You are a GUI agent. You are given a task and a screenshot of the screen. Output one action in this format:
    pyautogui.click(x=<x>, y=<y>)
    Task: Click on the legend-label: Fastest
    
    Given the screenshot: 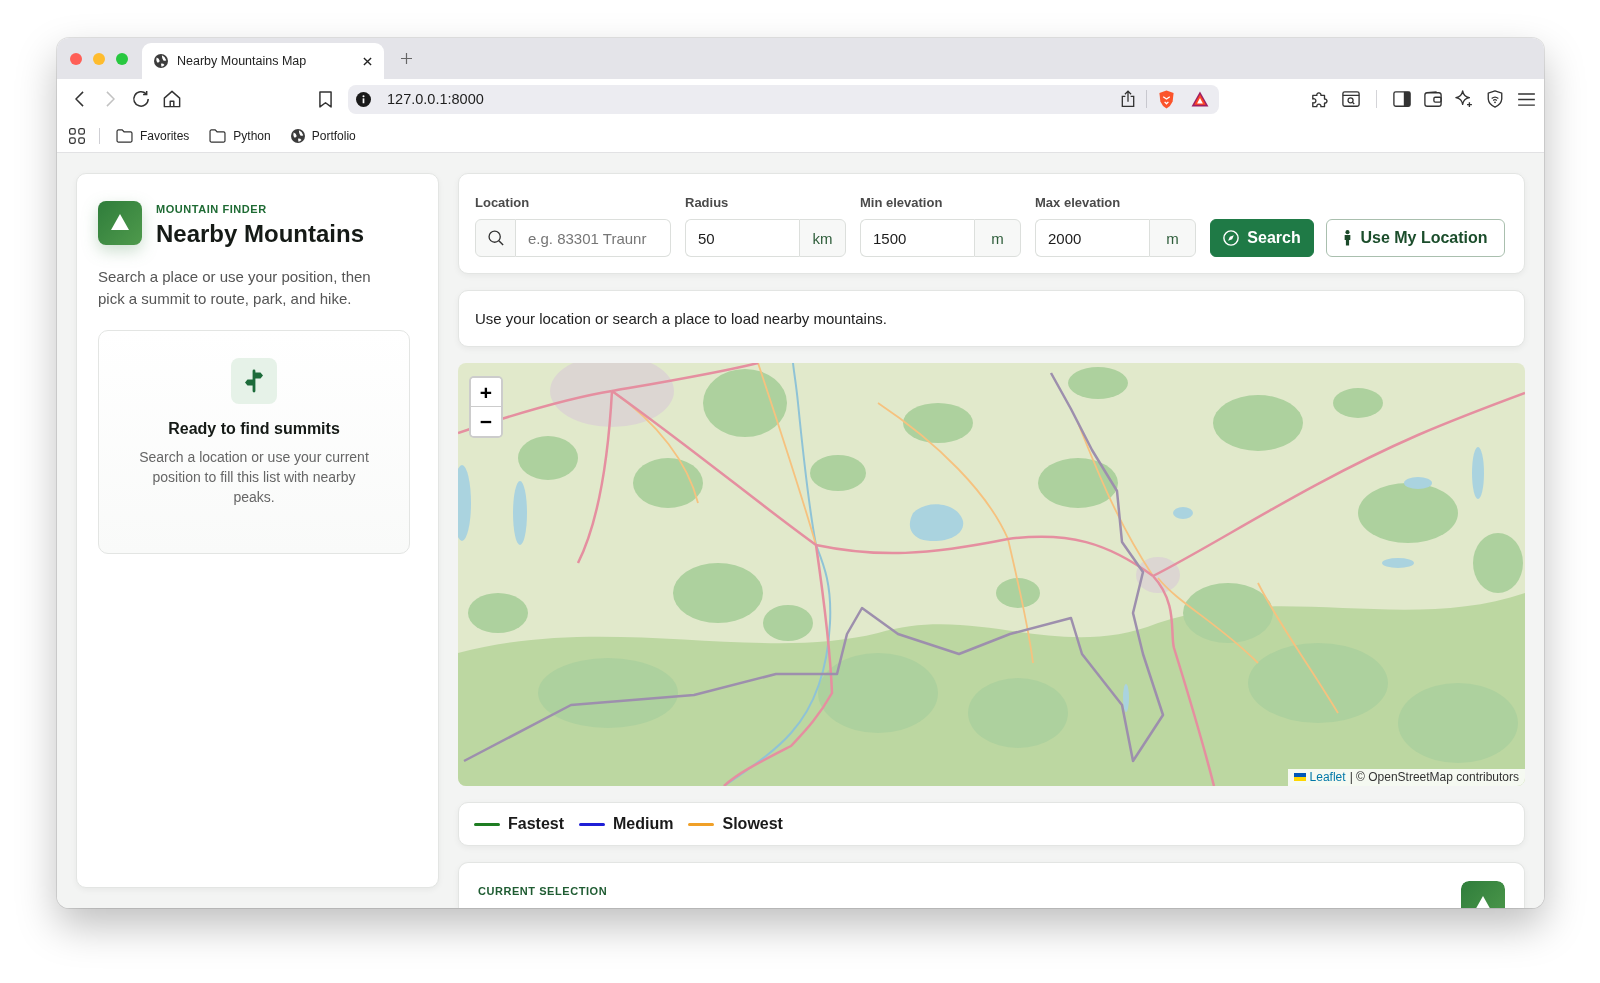 What is the action you would take?
    pyautogui.click(x=536, y=824)
    